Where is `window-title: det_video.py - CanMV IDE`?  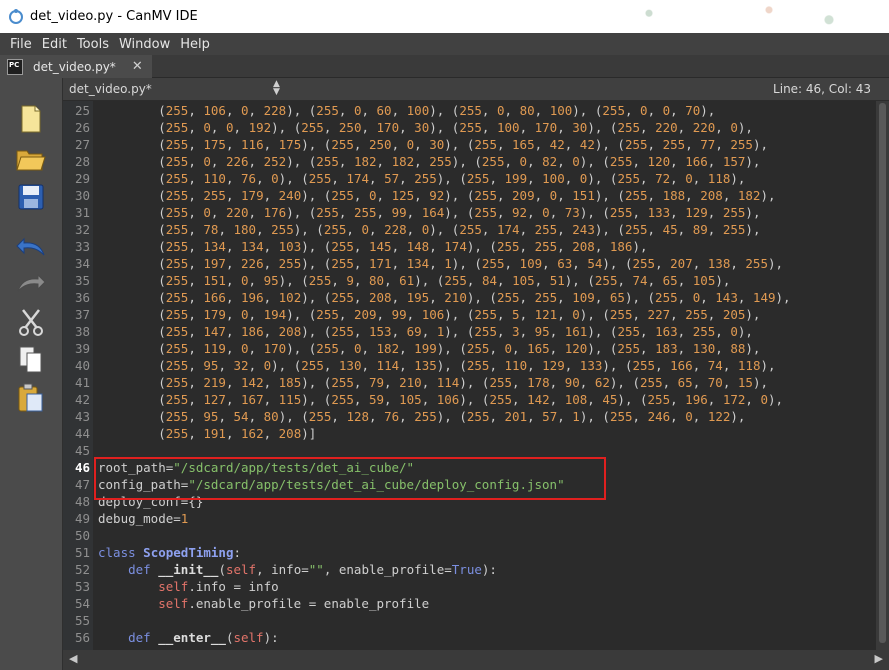
window-title: det_video.py - CanMV IDE is located at coordinates (114, 16).